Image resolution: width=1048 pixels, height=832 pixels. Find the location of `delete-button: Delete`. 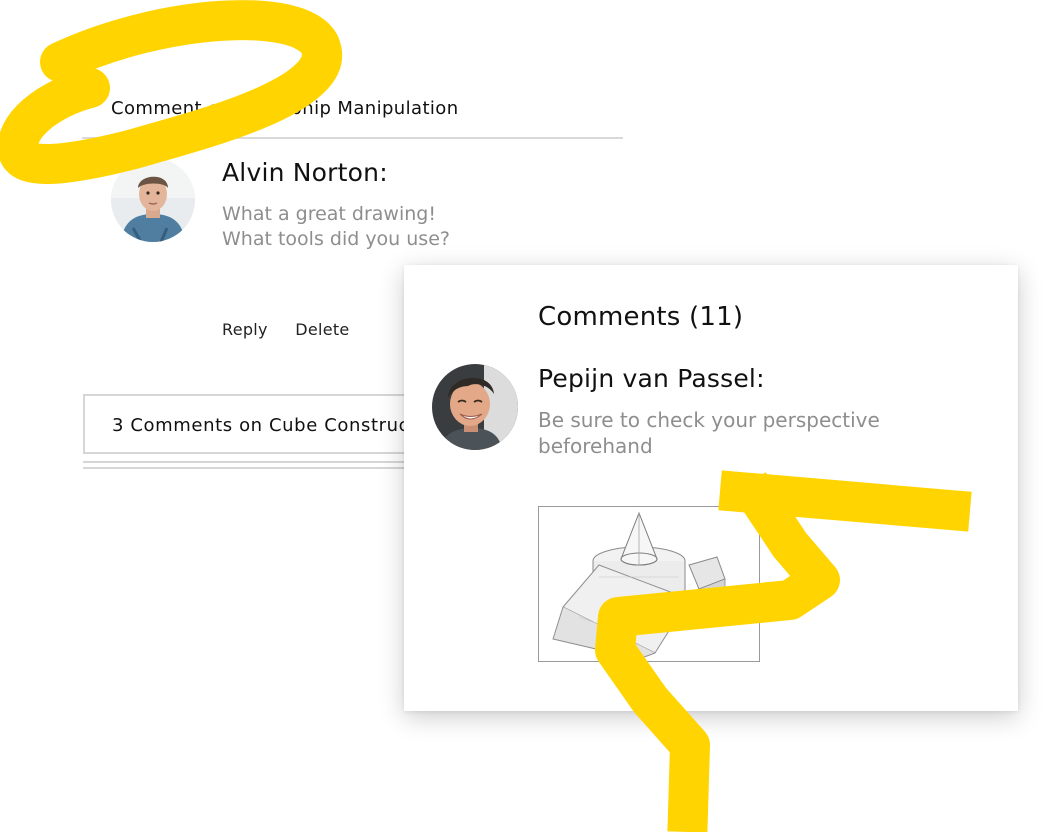

delete-button: Delete is located at coordinates (322, 329).